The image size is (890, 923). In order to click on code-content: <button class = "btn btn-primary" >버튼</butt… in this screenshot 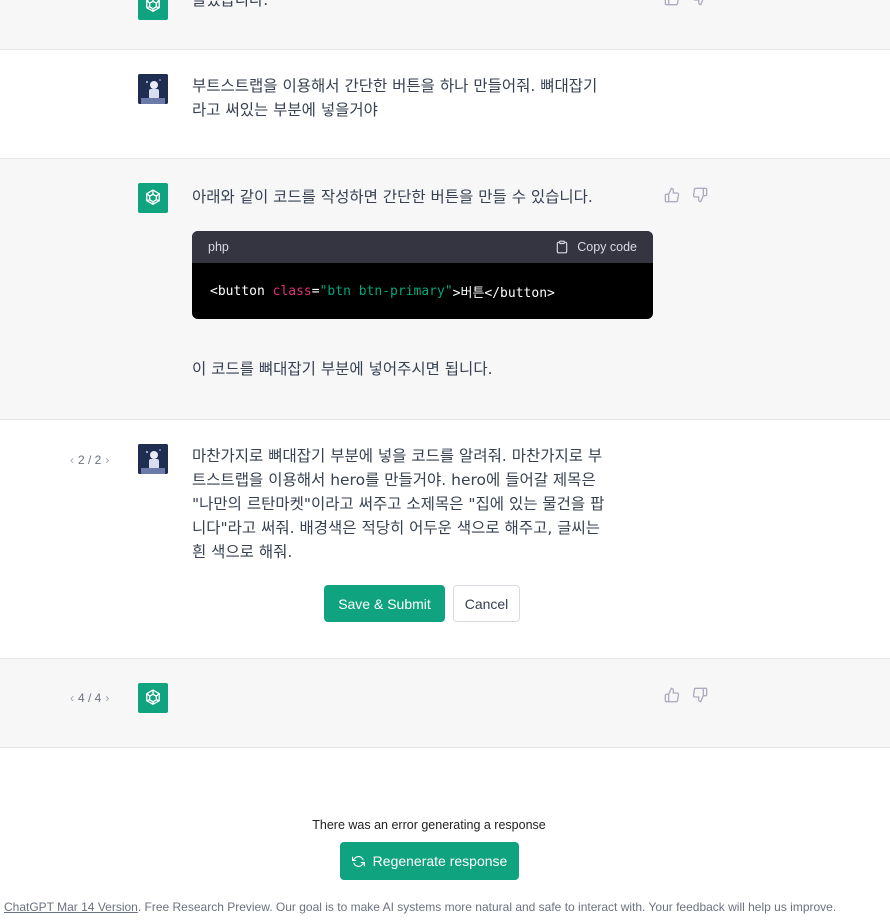, I will do `click(422, 291)`.